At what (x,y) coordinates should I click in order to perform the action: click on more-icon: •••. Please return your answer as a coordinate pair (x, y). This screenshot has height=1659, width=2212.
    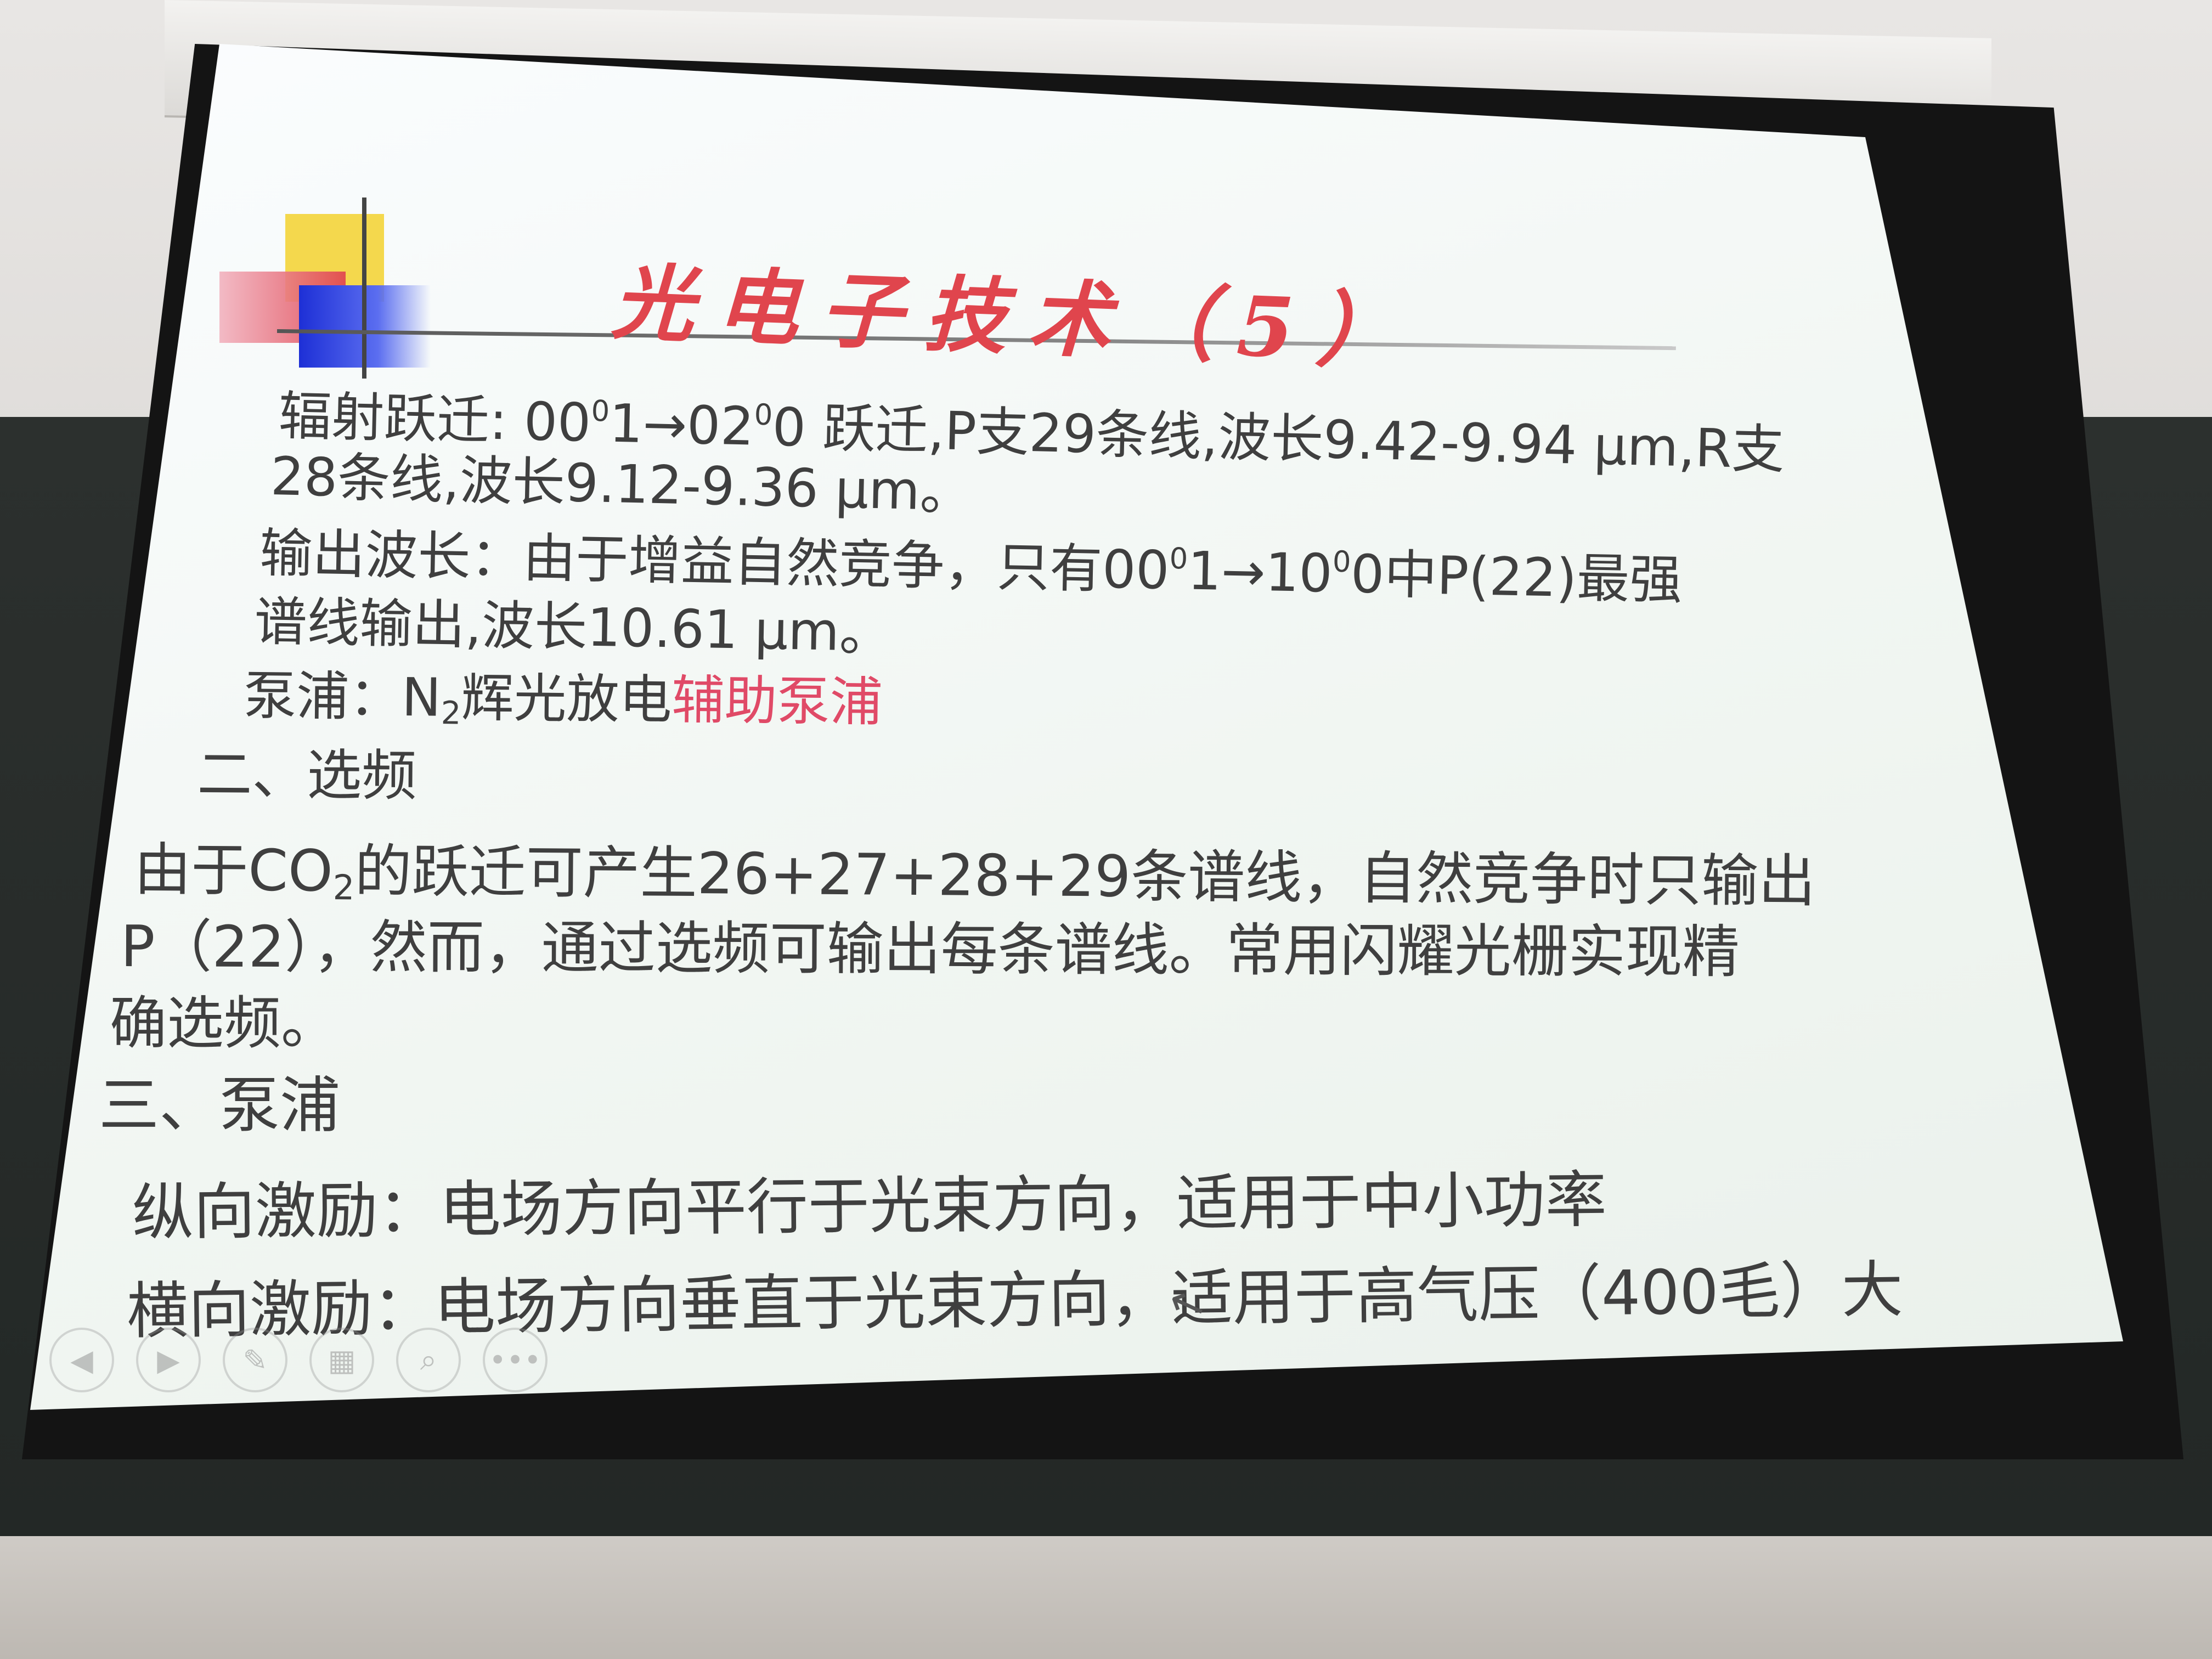
    Looking at the image, I should click on (515, 1360).